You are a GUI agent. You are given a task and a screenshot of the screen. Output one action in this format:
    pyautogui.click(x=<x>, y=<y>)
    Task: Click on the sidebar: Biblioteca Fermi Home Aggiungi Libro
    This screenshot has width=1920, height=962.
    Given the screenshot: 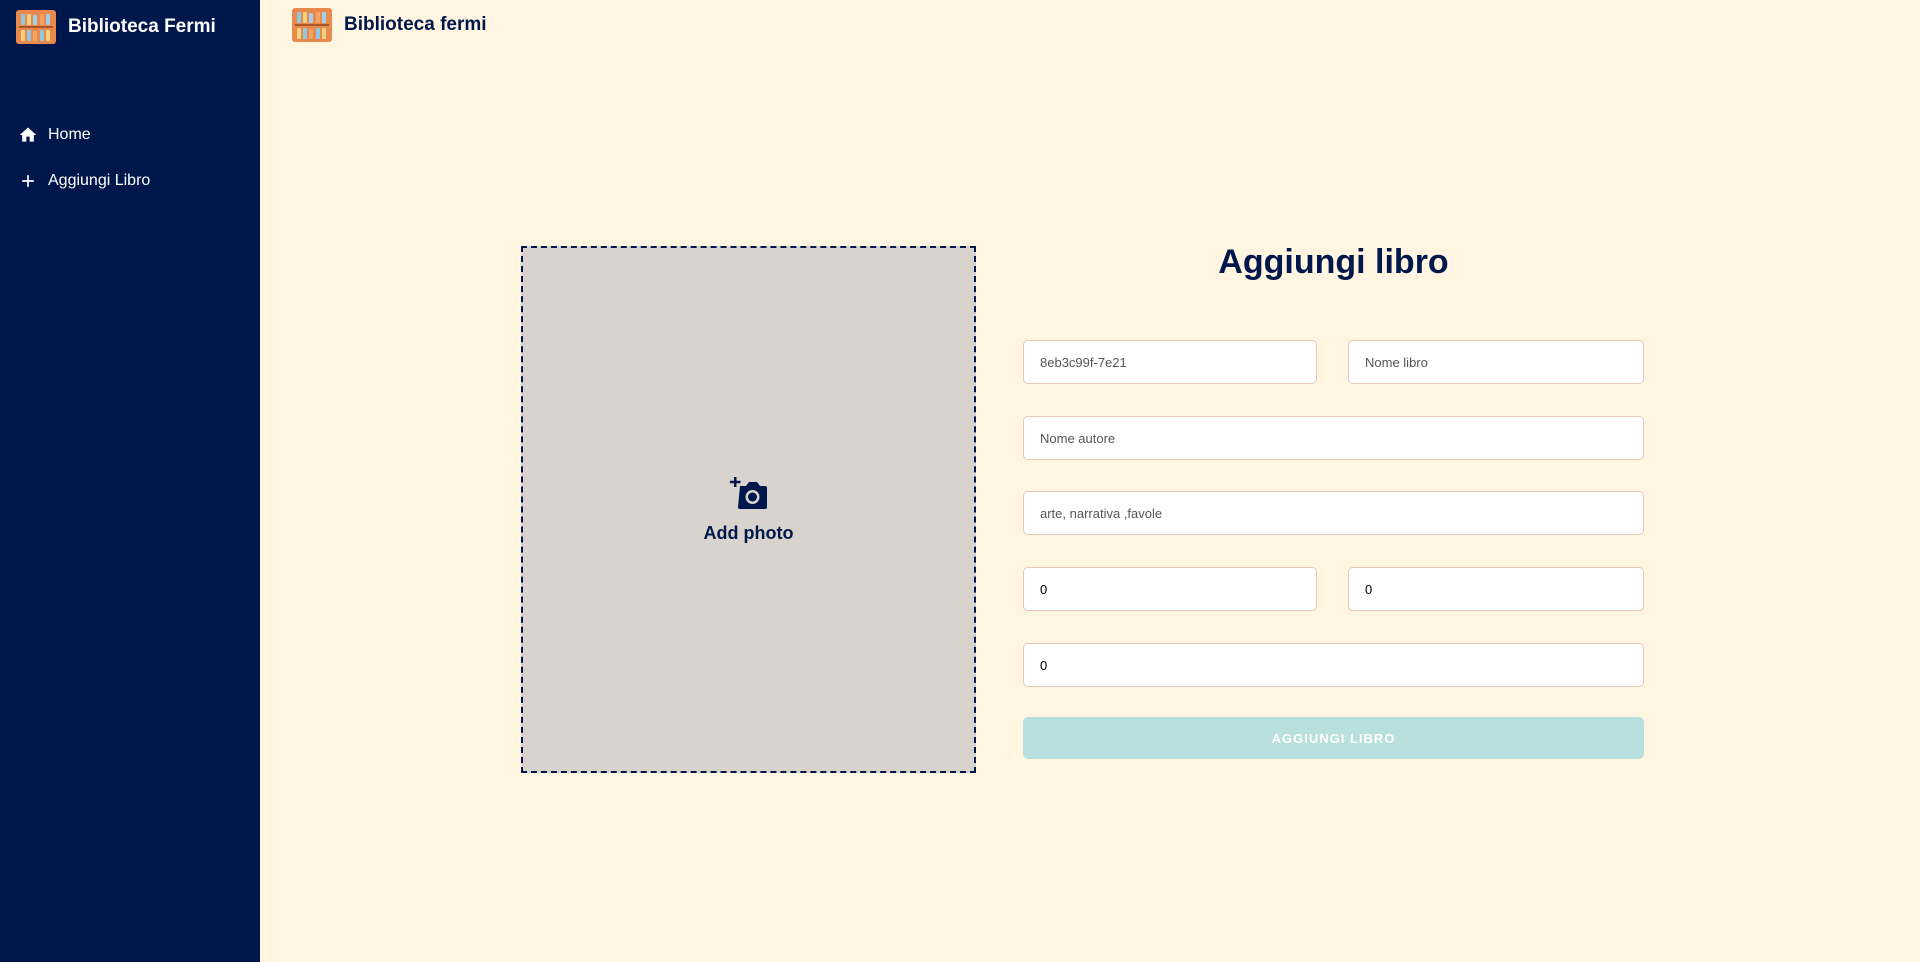 What is the action you would take?
    pyautogui.click(x=130, y=481)
    